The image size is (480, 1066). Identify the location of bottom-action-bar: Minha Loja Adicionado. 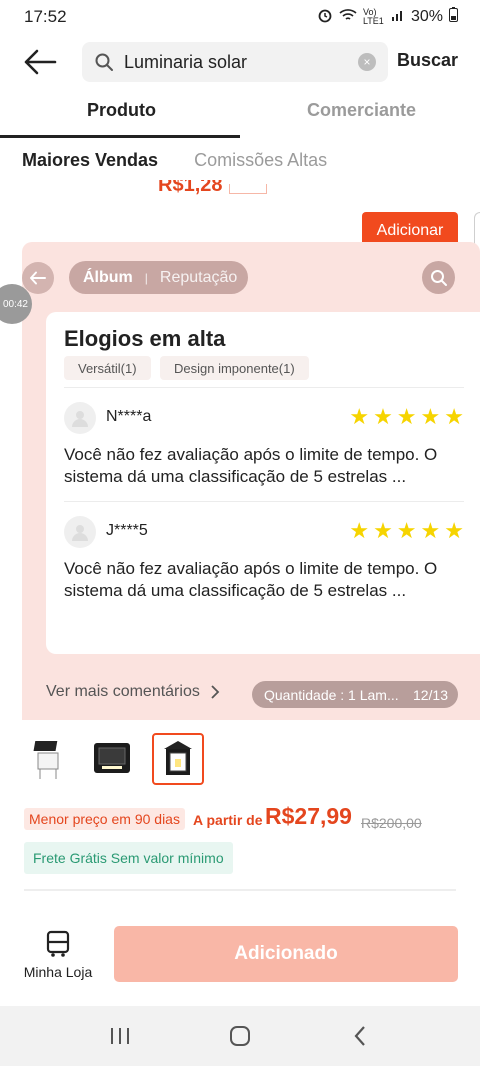
(240, 957).